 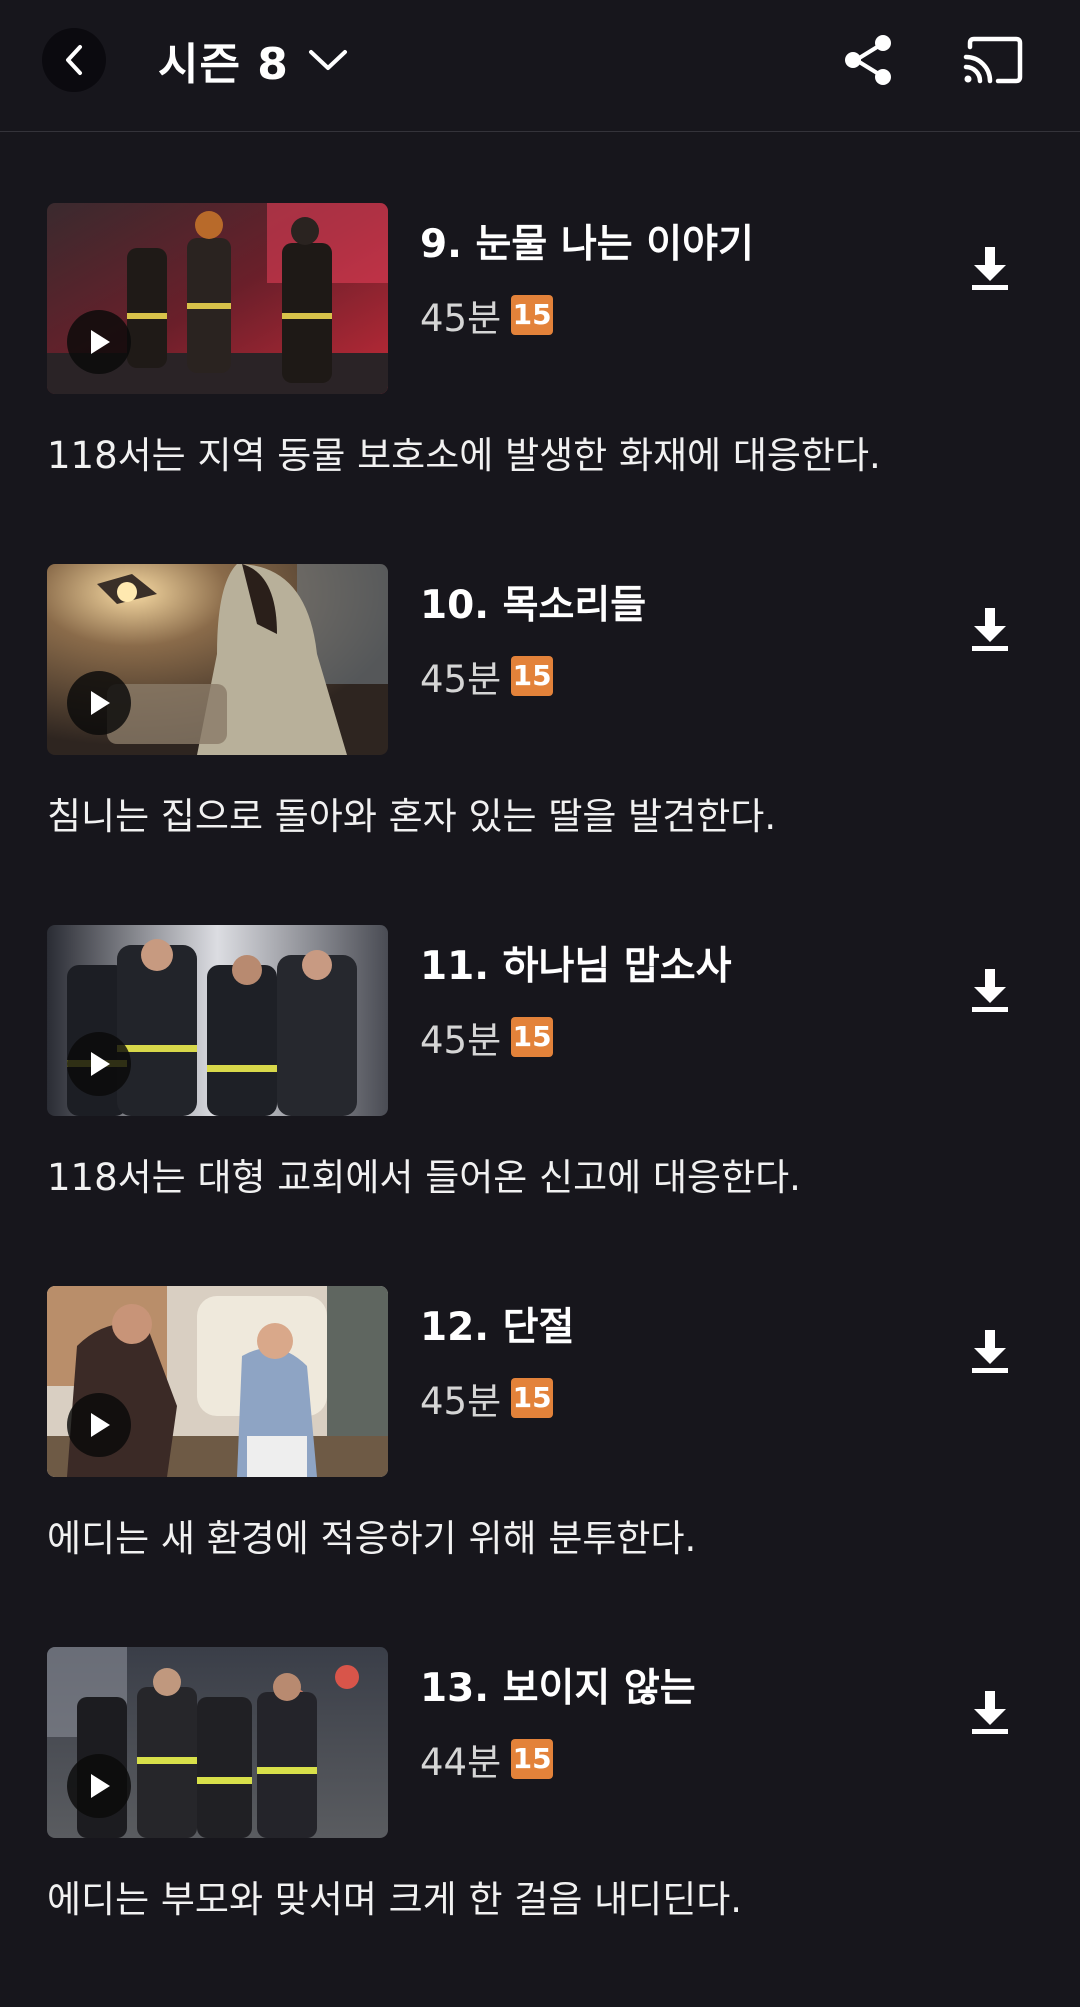 I want to click on top-bar: 시즌 8, so click(x=540, y=66).